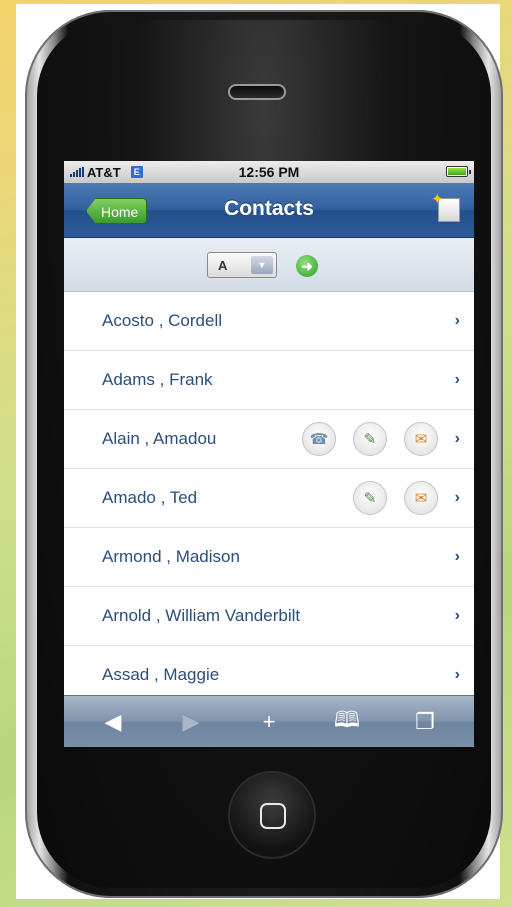 Image resolution: width=512 pixels, height=907 pixels. I want to click on list-item: Acosto , Cordell ›, so click(269, 321).